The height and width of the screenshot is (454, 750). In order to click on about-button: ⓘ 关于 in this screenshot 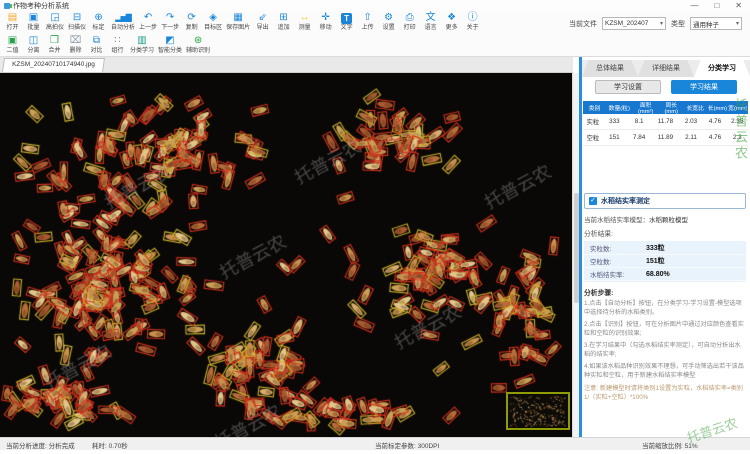, I will do `click(472, 22)`.